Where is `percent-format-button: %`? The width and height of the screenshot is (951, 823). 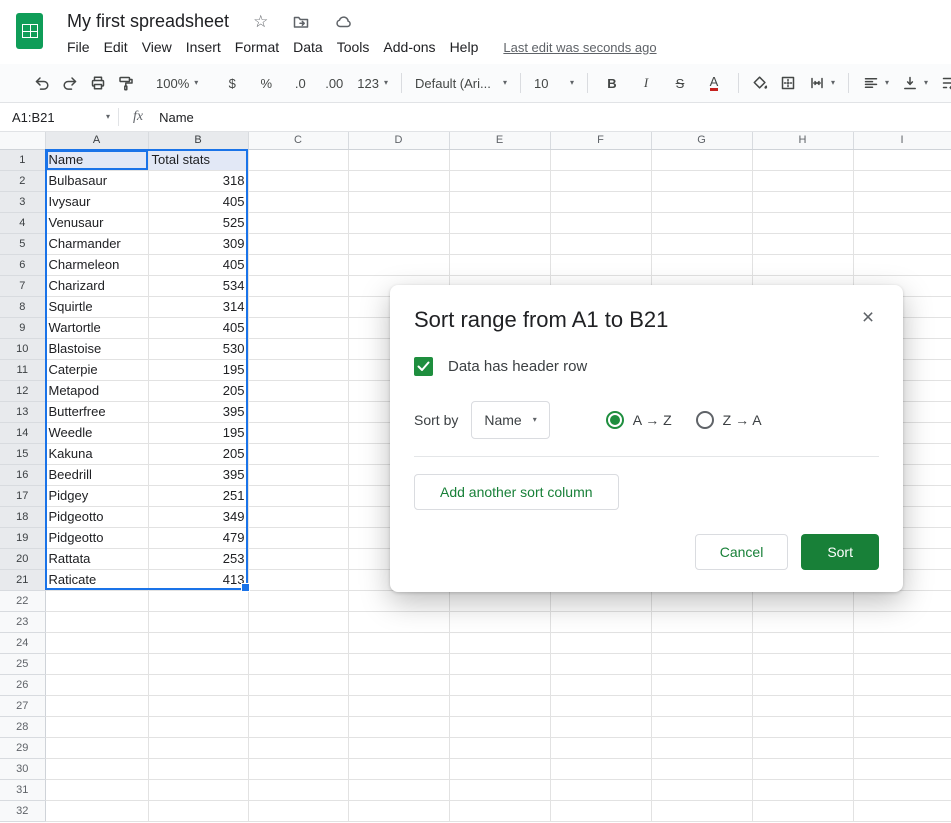 percent-format-button: % is located at coordinates (266, 83).